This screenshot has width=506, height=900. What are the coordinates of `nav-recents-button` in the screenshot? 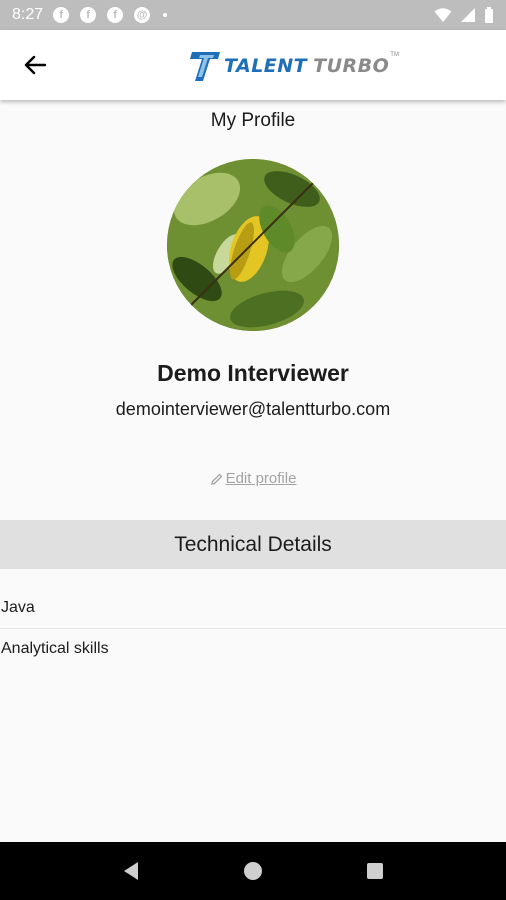 It's located at (375, 871).